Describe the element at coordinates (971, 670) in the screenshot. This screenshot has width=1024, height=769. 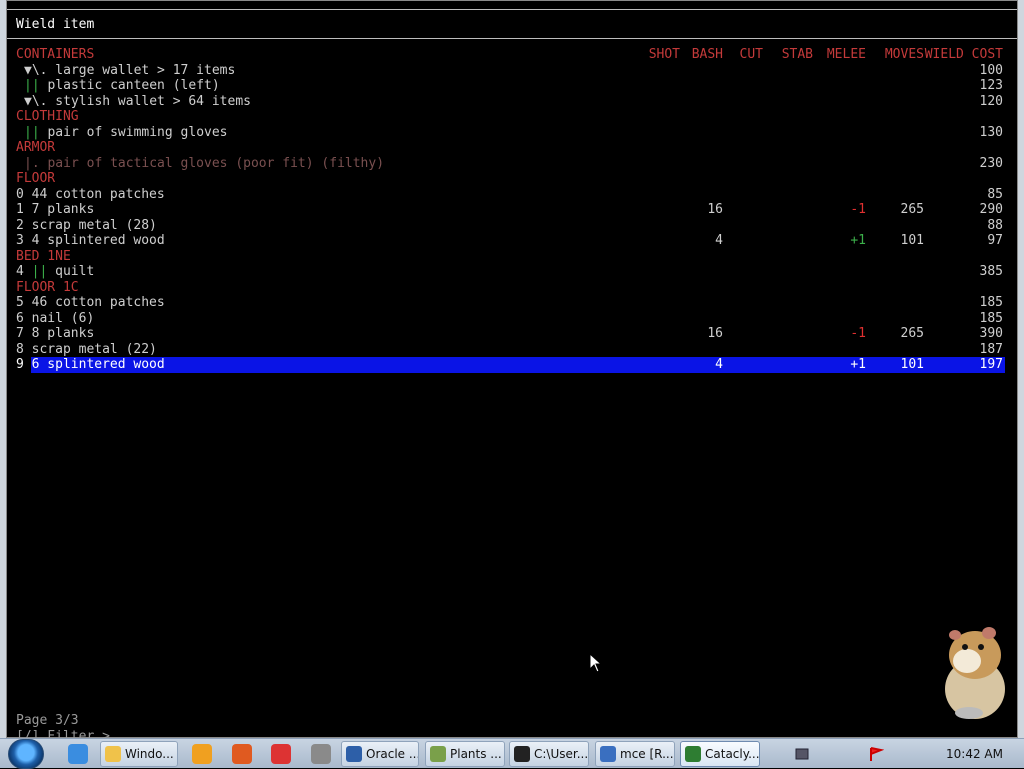
I see `hamster-desktop-pet` at that location.